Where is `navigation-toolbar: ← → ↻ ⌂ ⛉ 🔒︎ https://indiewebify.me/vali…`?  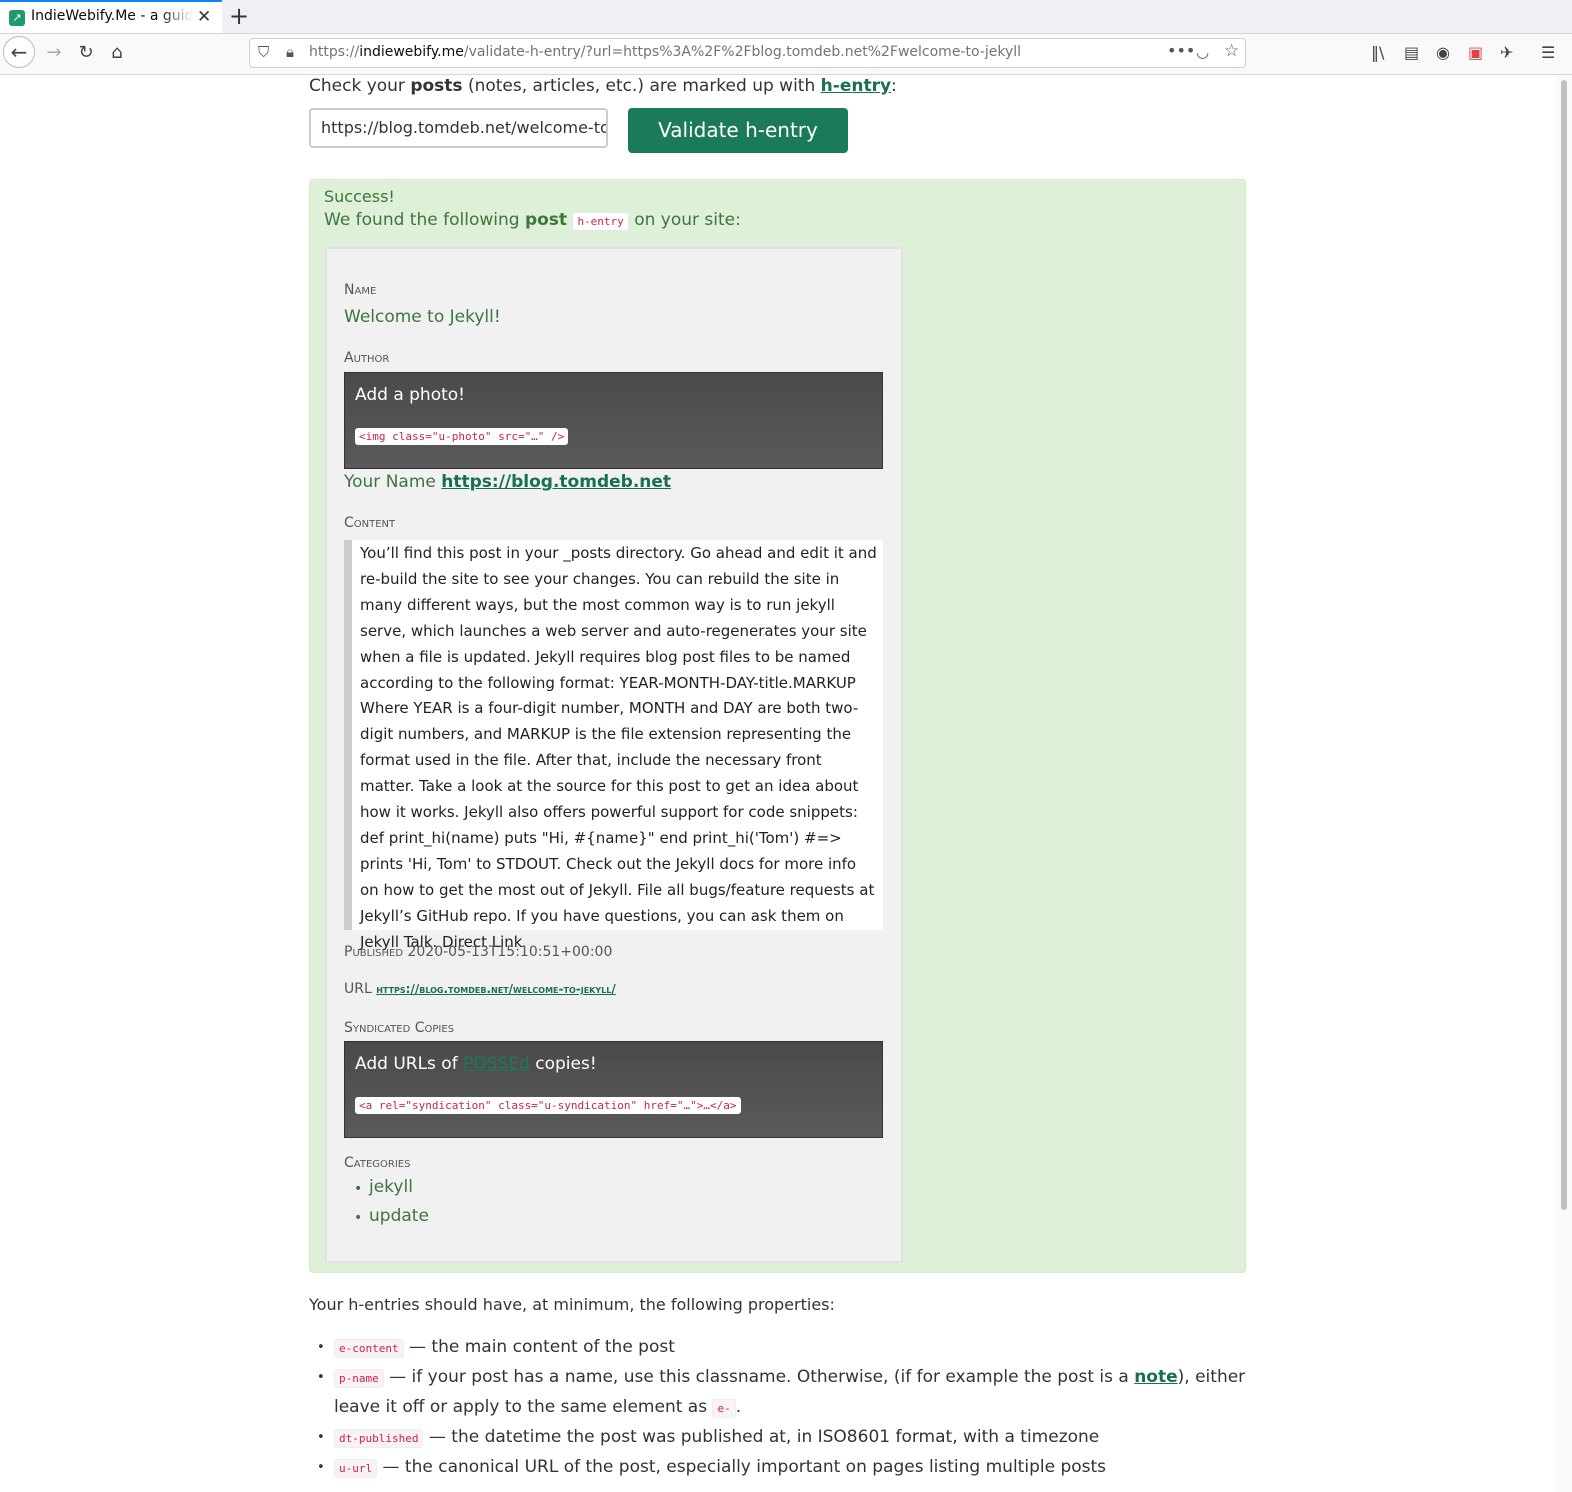
navigation-toolbar: ← → ↻ ⌂ ⛉ 🔒︎ https://indiewebify.me/vali… is located at coordinates (786, 54).